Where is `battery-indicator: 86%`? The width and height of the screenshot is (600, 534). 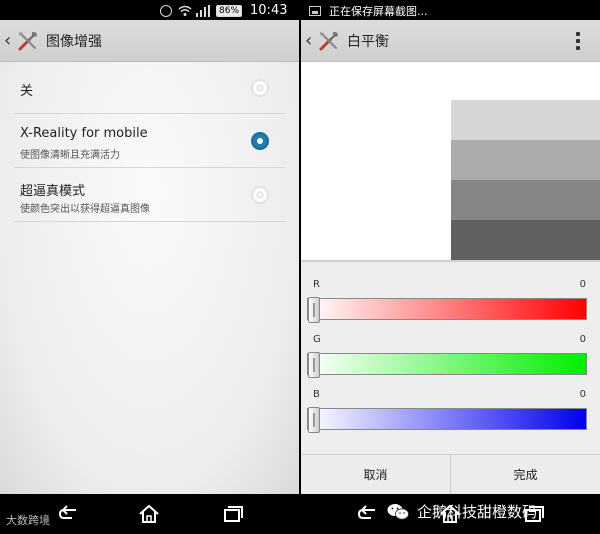 battery-indicator: 86% is located at coordinates (229, 10).